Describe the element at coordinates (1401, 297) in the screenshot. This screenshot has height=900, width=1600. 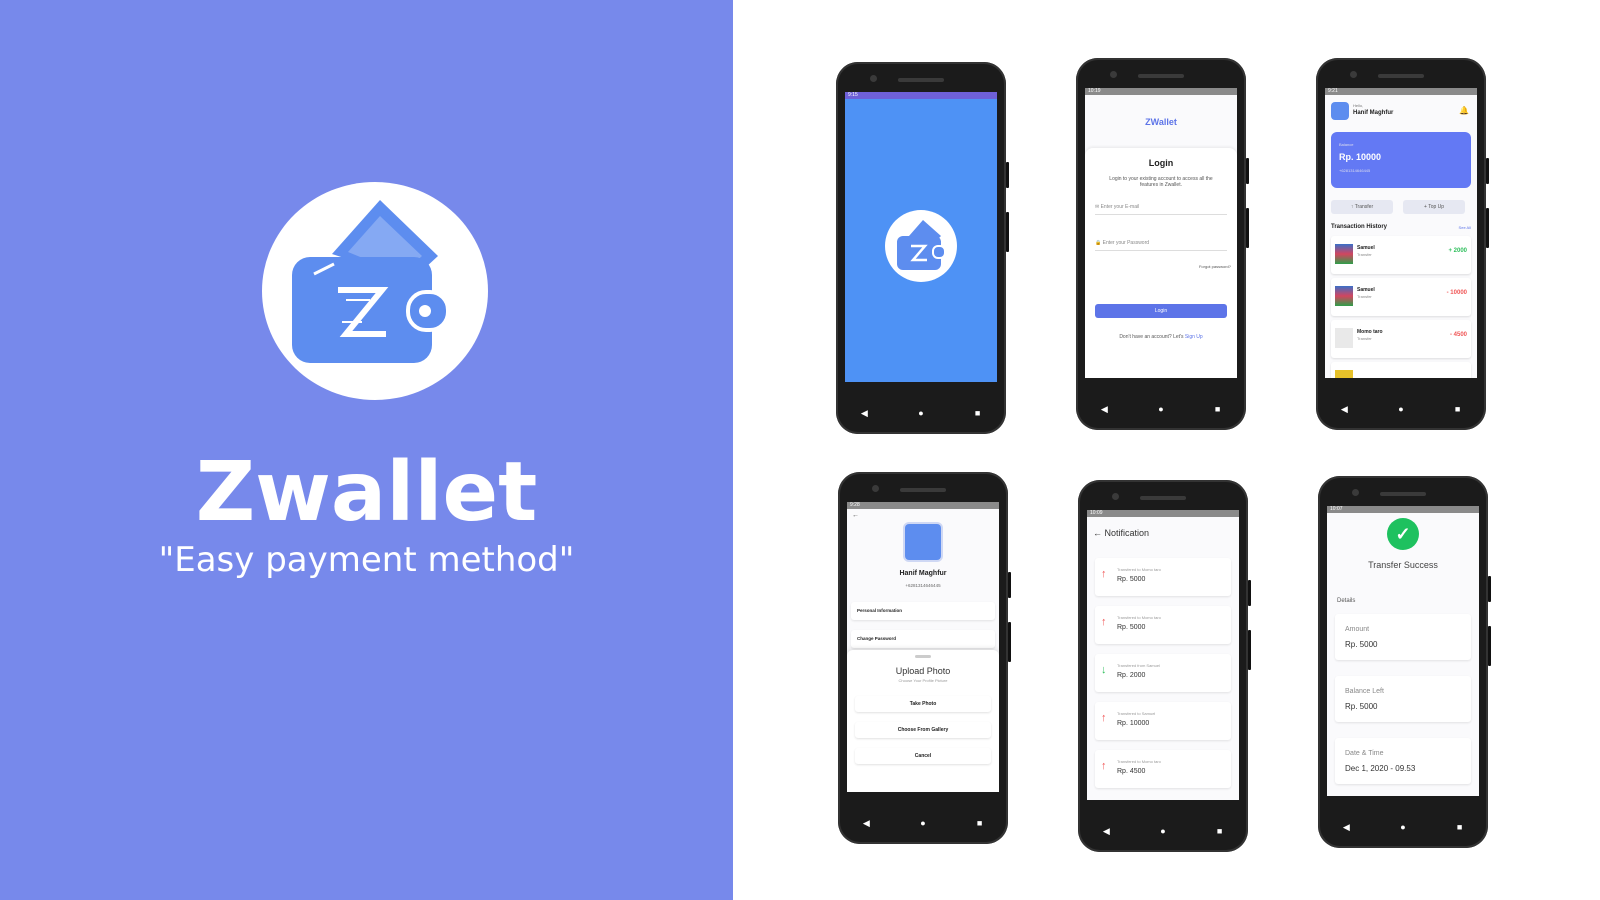
I see `transaction-row: Samuel Transfer - 10000` at that location.